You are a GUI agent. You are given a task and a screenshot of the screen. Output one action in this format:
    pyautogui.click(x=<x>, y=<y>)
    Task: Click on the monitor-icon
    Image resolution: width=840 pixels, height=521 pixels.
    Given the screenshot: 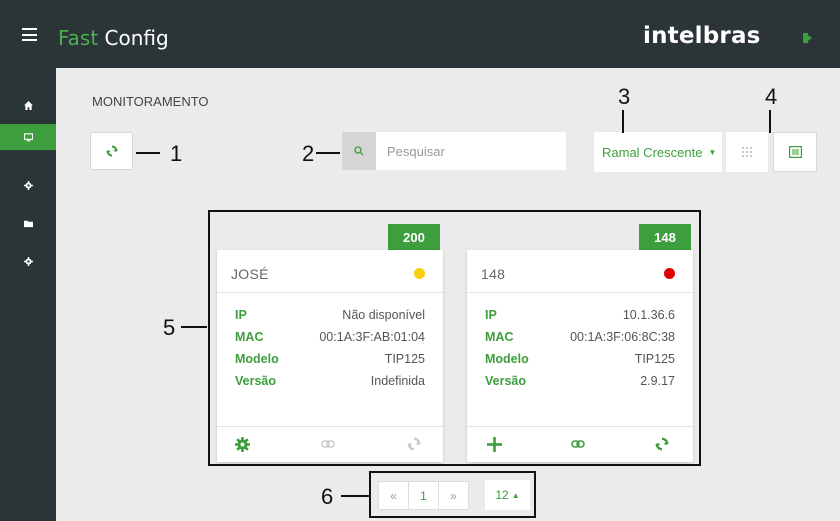 What is the action you would take?
    pyautogui.click(x=28, y=136)
    